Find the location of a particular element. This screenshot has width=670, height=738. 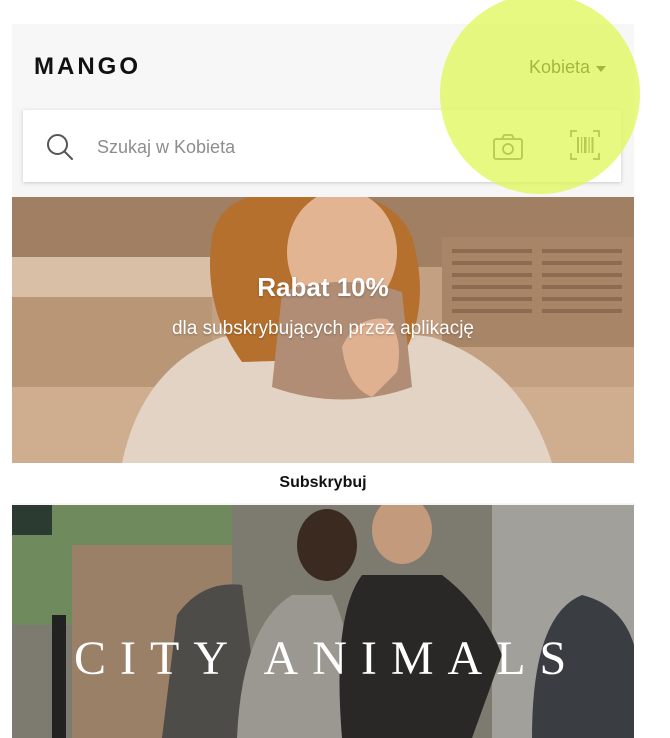

promo-subtitle: dla subskrybujących przez aplikację is located at coordinates (323, 328).